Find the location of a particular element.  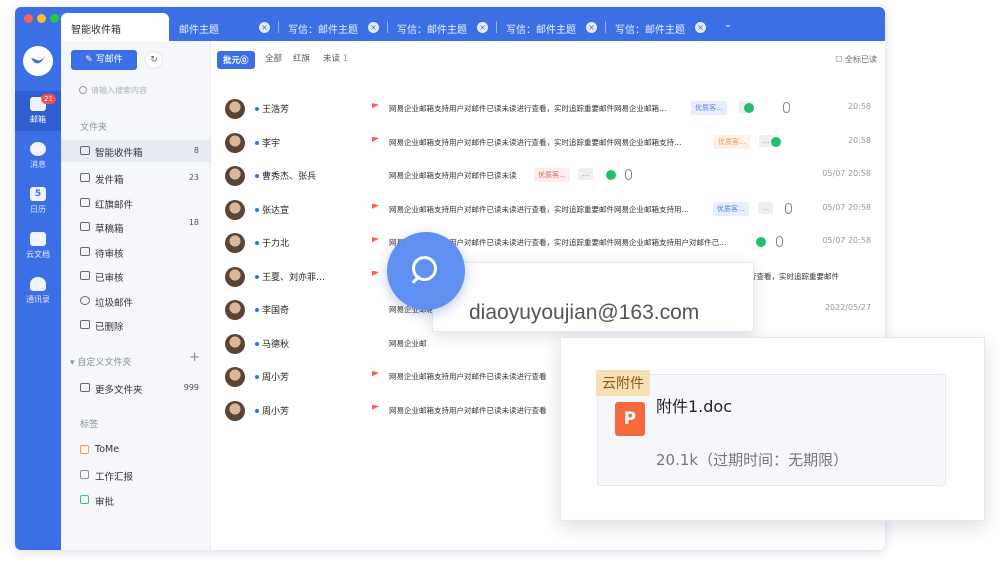

compose-button: ✎ 写邮件 is located at coordinates (104, 60).